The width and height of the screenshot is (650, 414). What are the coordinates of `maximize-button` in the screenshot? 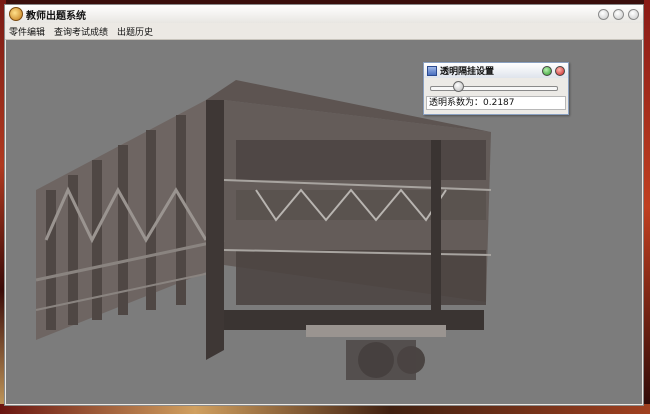 It's located at (618, 14).